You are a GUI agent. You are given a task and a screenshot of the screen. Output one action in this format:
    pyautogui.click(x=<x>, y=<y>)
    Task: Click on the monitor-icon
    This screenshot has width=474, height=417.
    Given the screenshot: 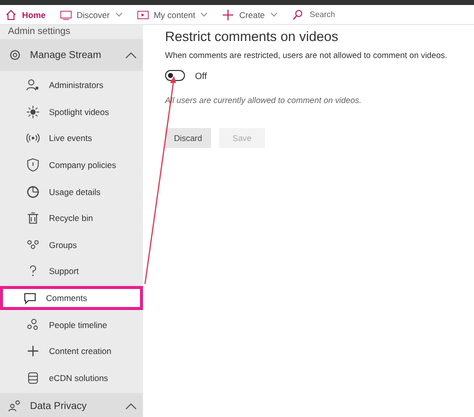 What is the action you would take?
    pyautogui.click(x=66, y=14)
    